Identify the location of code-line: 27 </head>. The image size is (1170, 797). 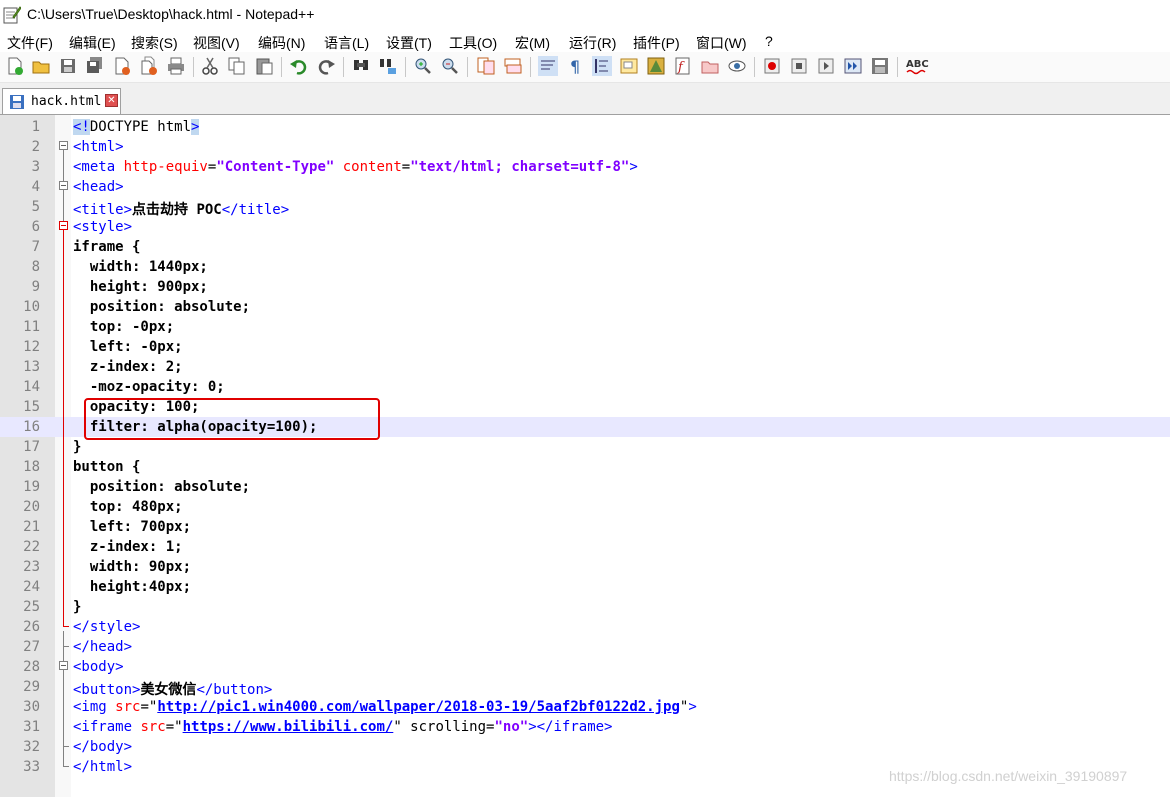
(585, 647).